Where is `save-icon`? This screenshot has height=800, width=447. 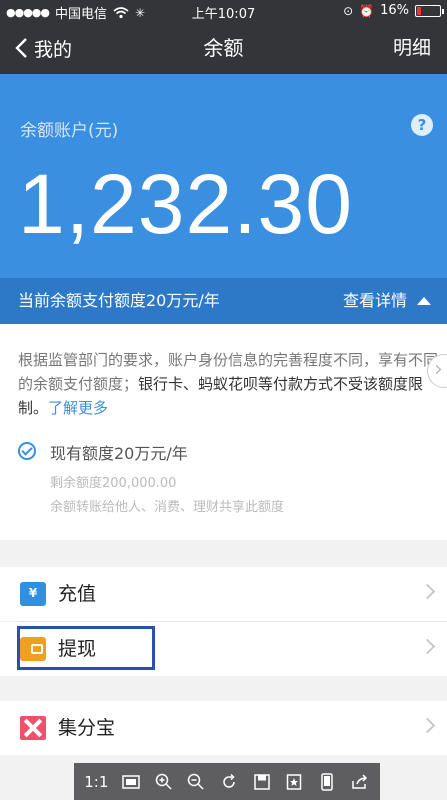 save-icon is located at coordinates (261, 781).